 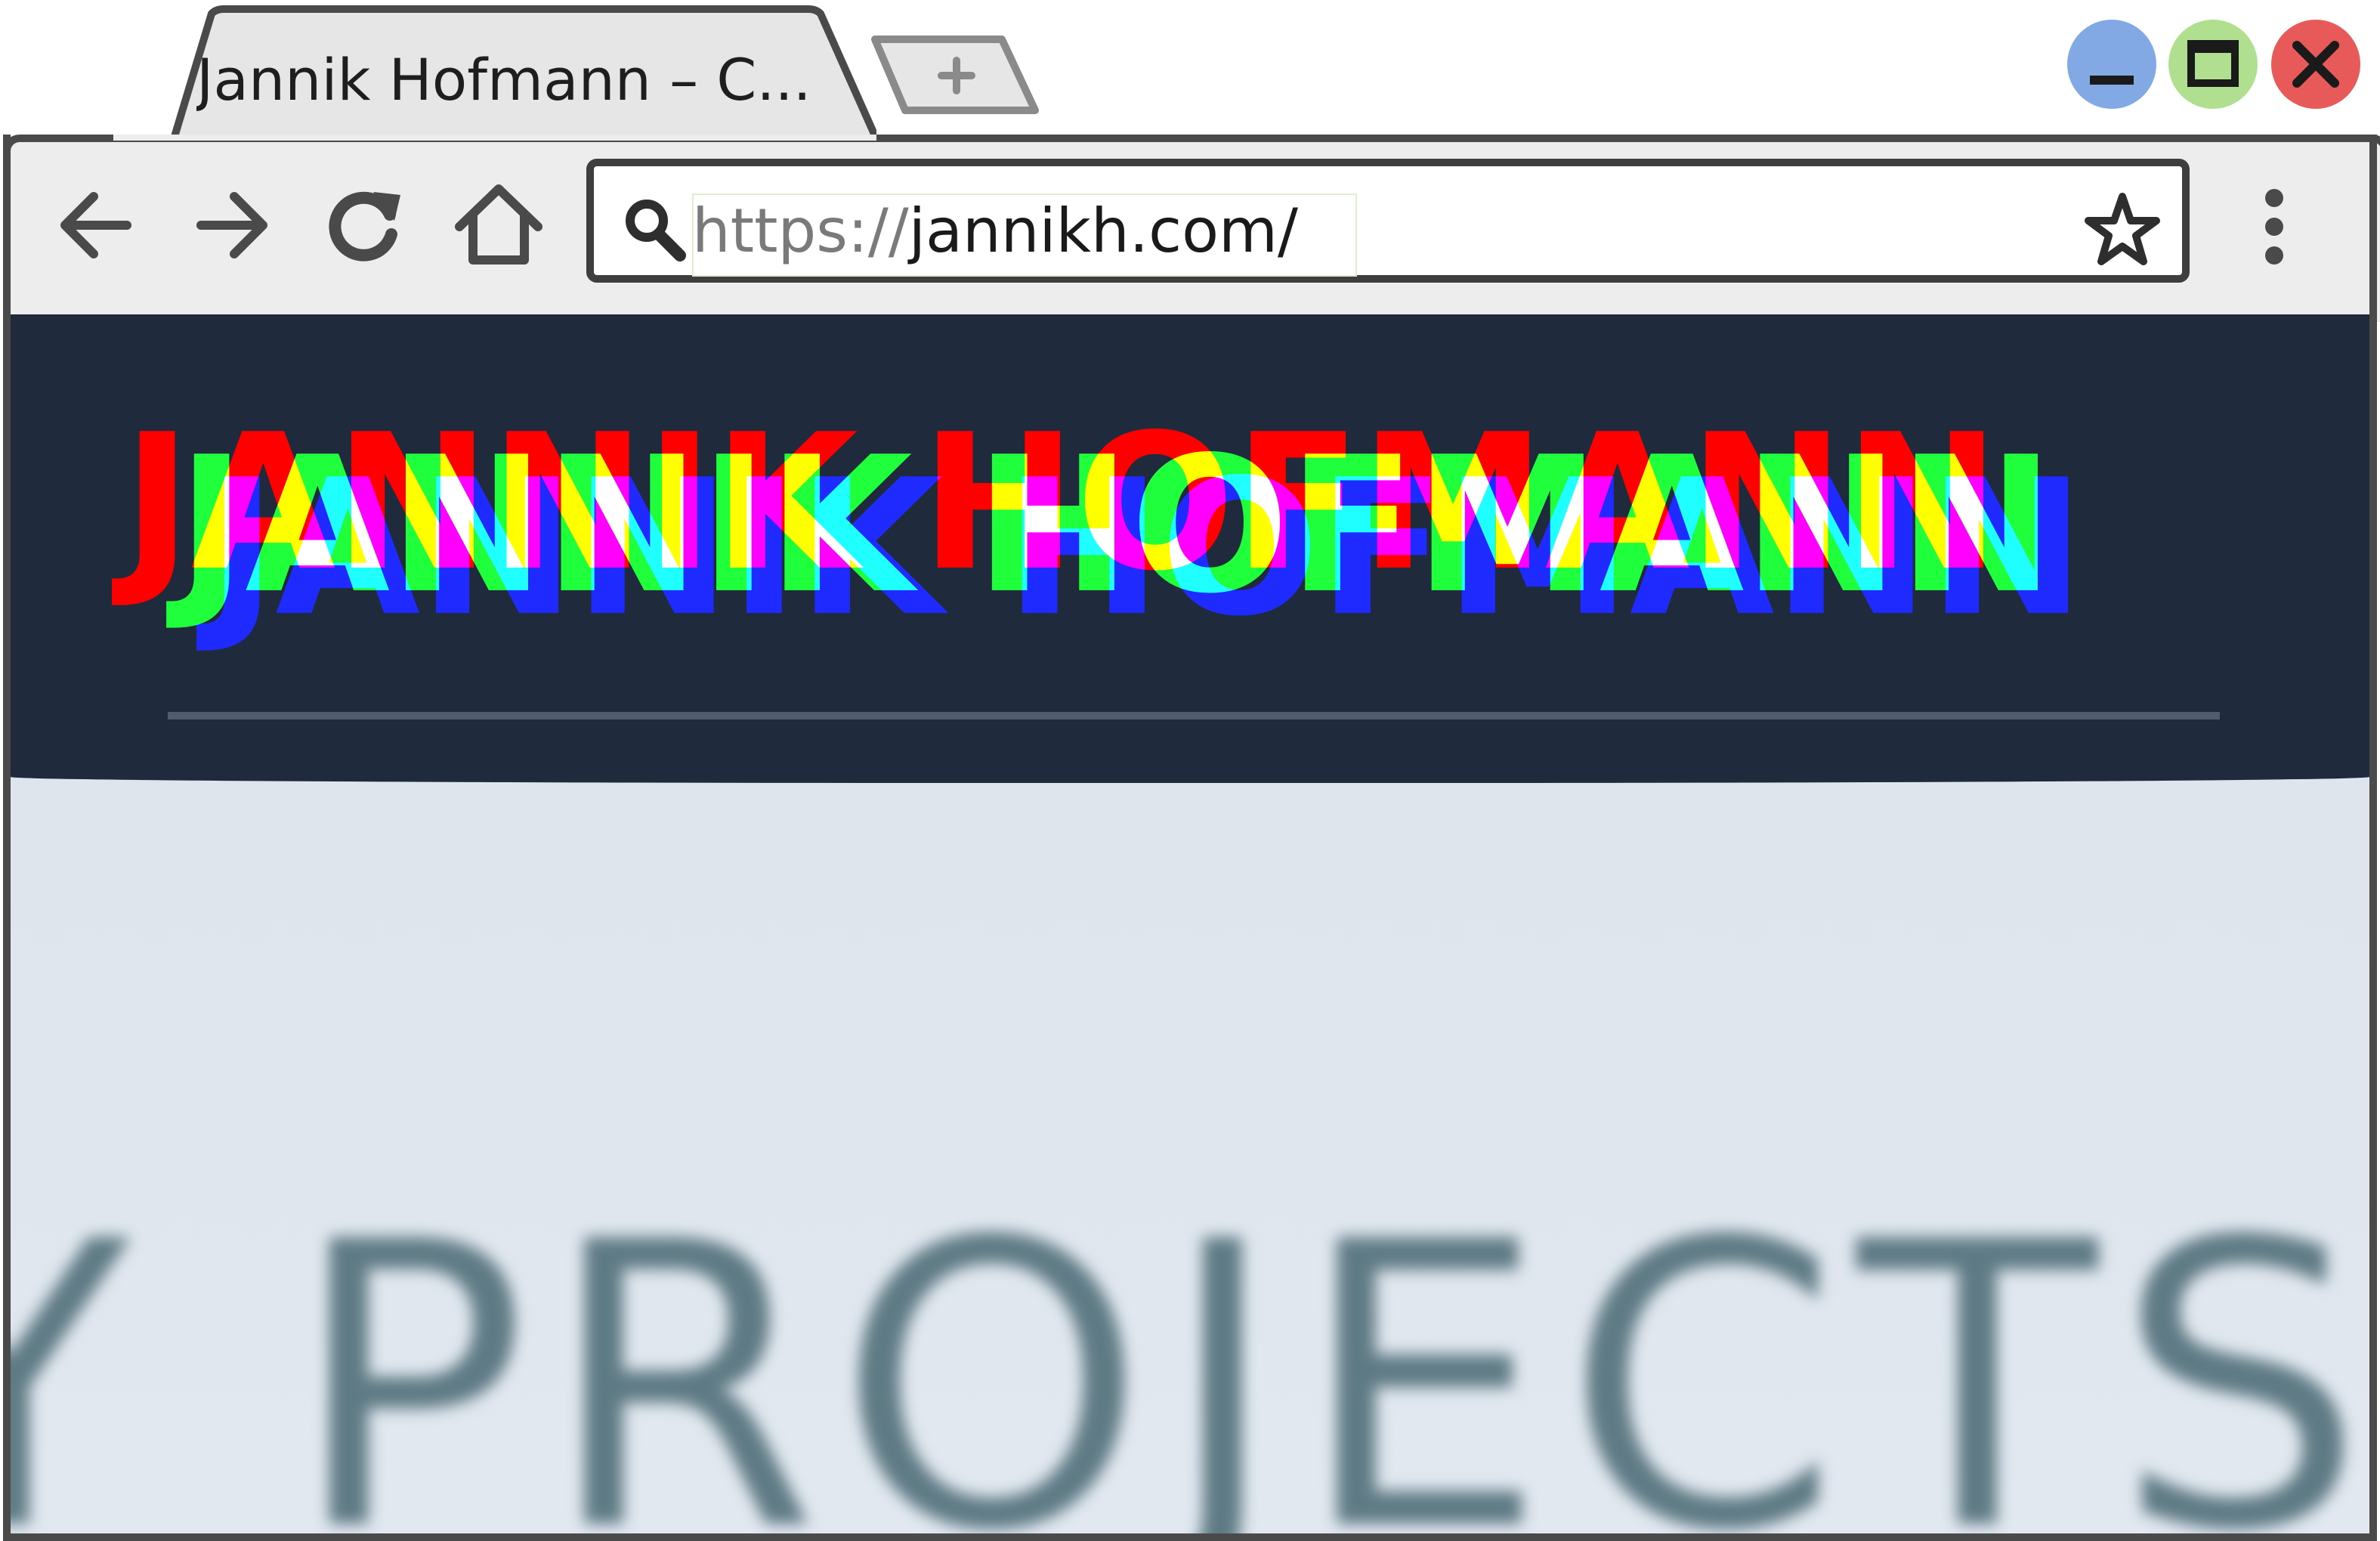 What do you see at coordinates (1116, 526) in the screenshot?
I see `site-title-green-layer: JANNIK HOFMANN` at bounding box center [1116, 526].